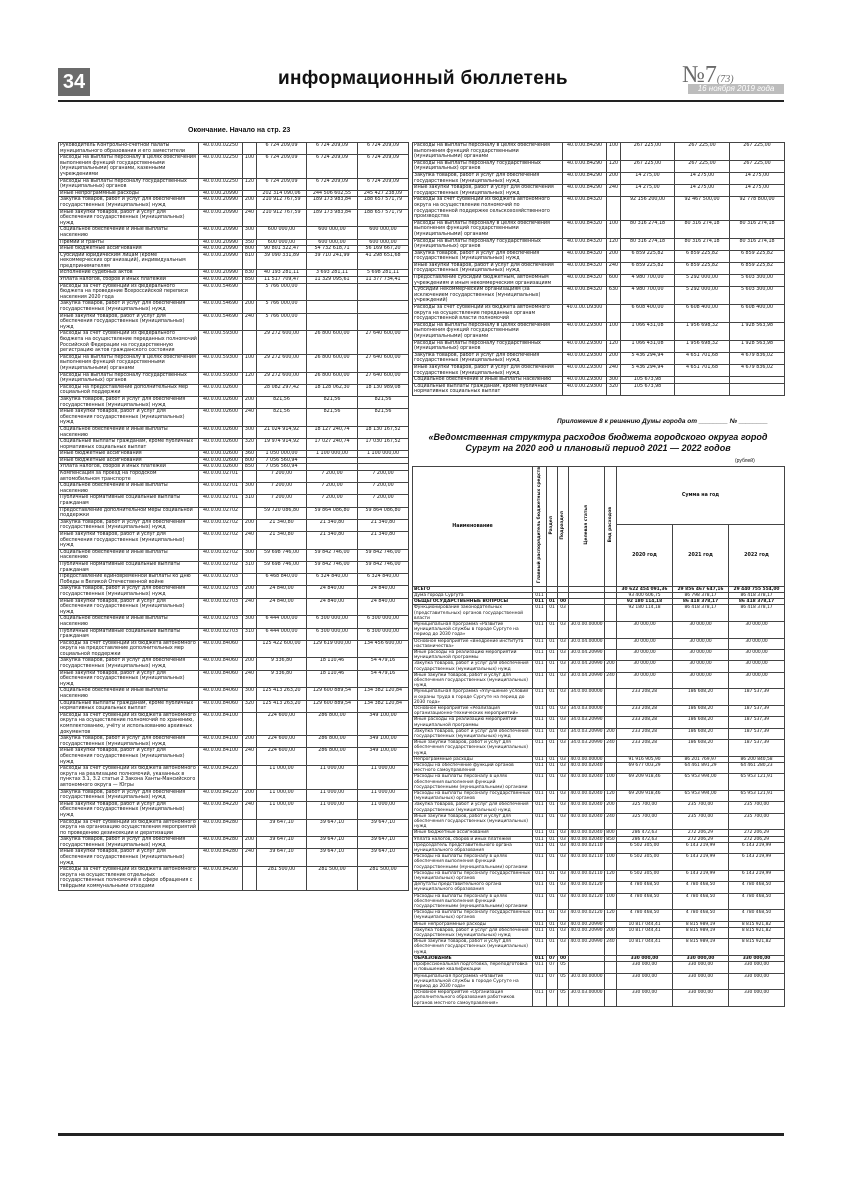  Describe the element at coordinates (128, 242) in the screenshot. I see `row-name-cell: Премии и гранты` at that location.